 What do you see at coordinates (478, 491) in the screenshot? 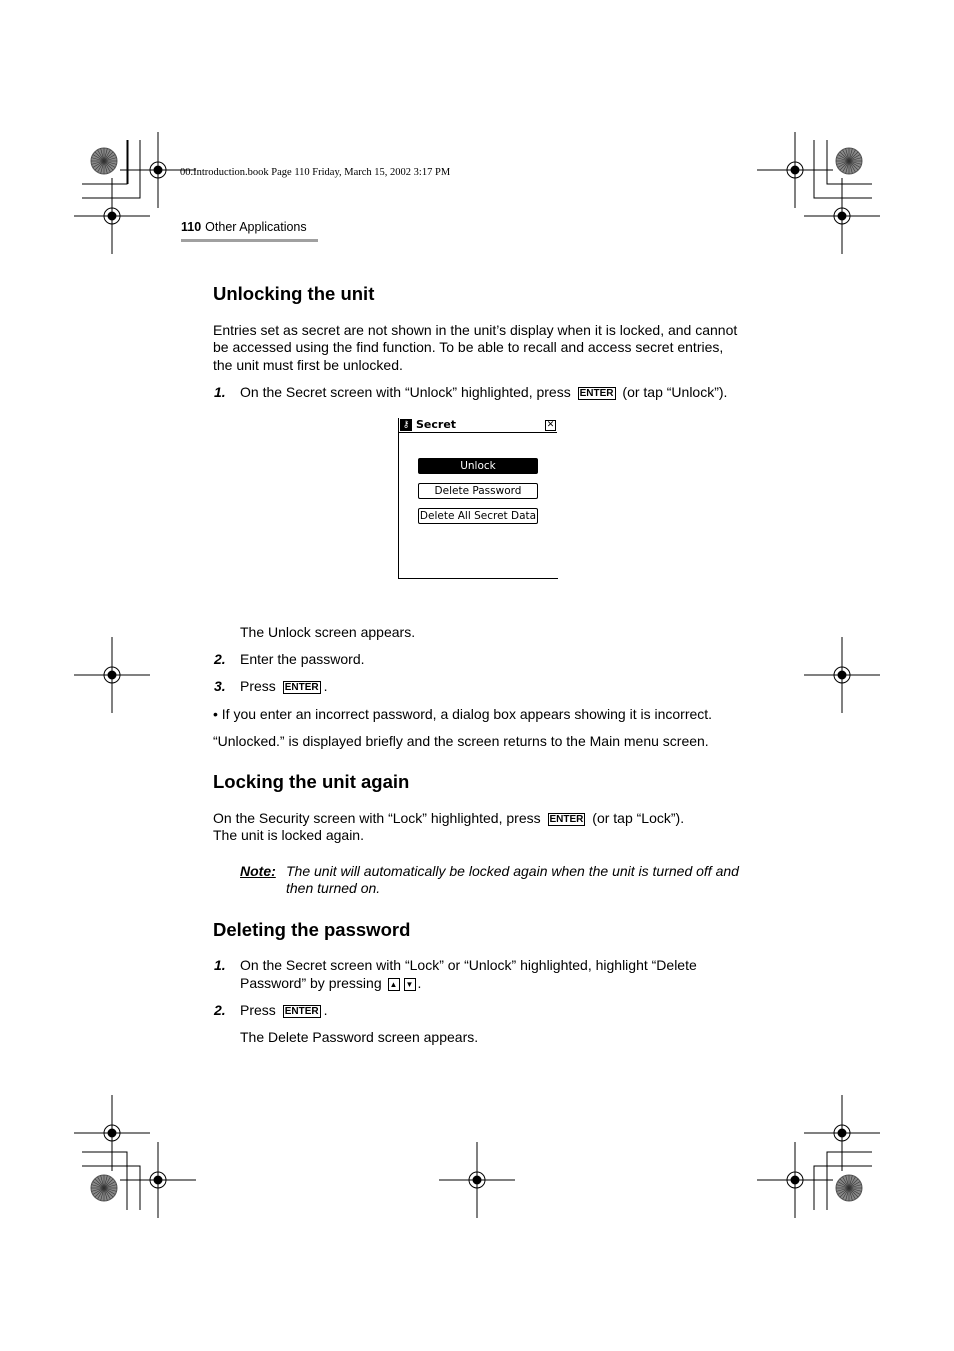
I see `delete-password-button: Delete Password` at bounding box center [478, 491].